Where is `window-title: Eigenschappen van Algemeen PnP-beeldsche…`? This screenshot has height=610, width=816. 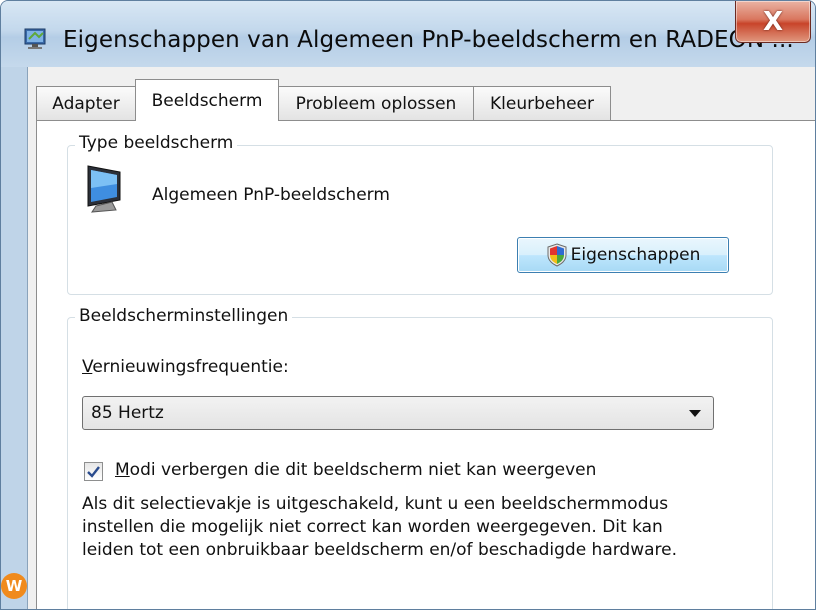
window-title: Eigenschappen van Algemeen PnP-beeldsche… is located at coordinates (428, 40).